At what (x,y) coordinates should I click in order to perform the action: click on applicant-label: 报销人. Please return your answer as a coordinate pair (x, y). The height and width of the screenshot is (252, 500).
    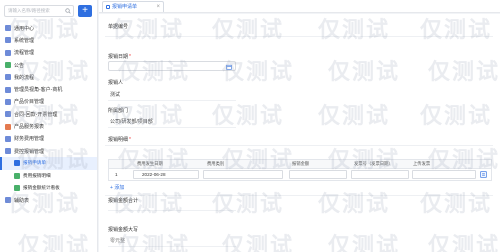
    Looking at the image, I should click on (116, 83).